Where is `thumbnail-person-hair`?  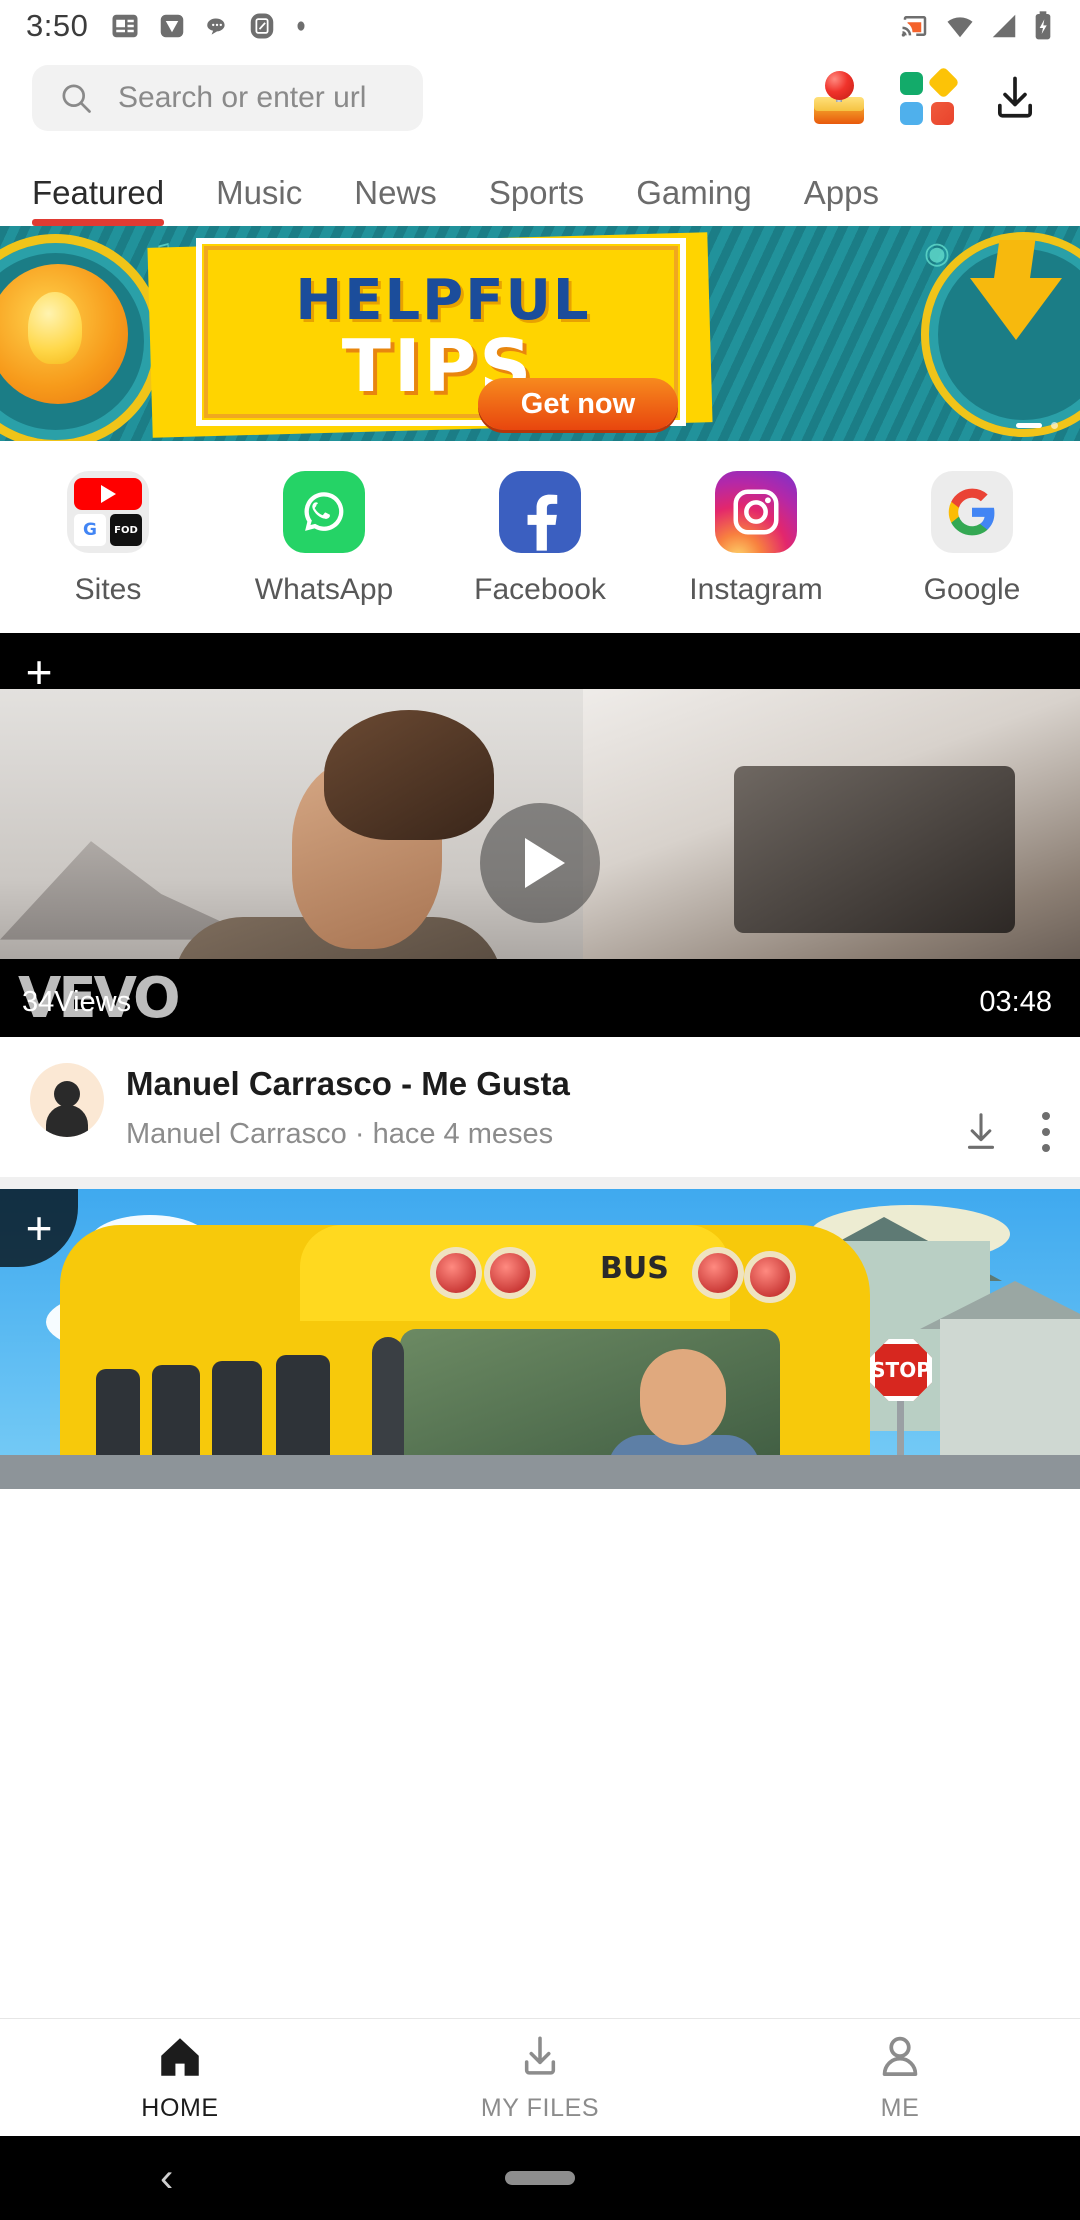 thumbnail-person-hair is located at coordinates (409, 774).